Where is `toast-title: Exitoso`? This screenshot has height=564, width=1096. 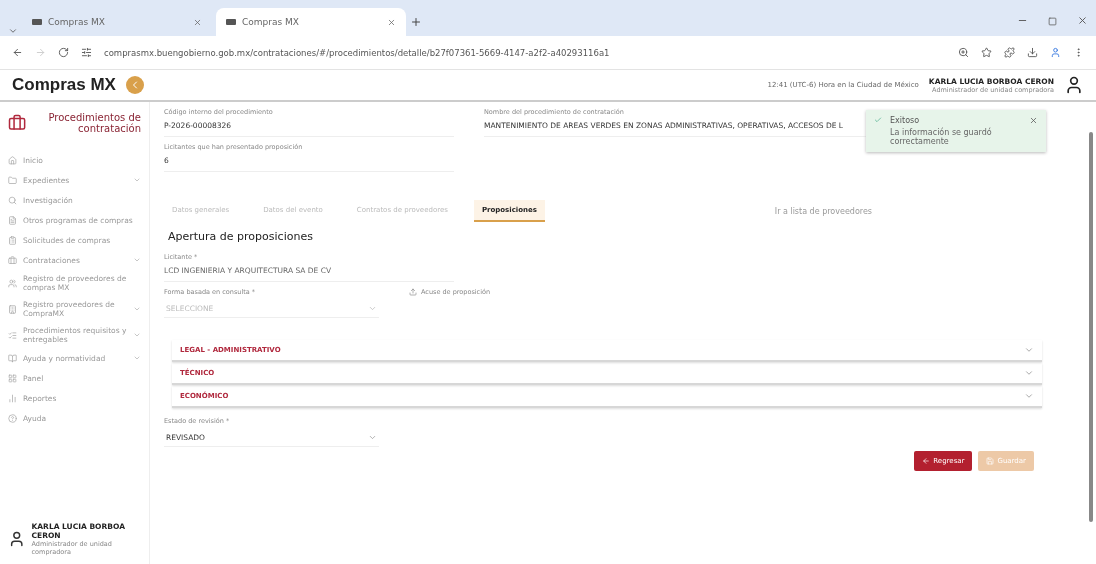
toast-title: Exitoso is located at coordinates (905, 120).